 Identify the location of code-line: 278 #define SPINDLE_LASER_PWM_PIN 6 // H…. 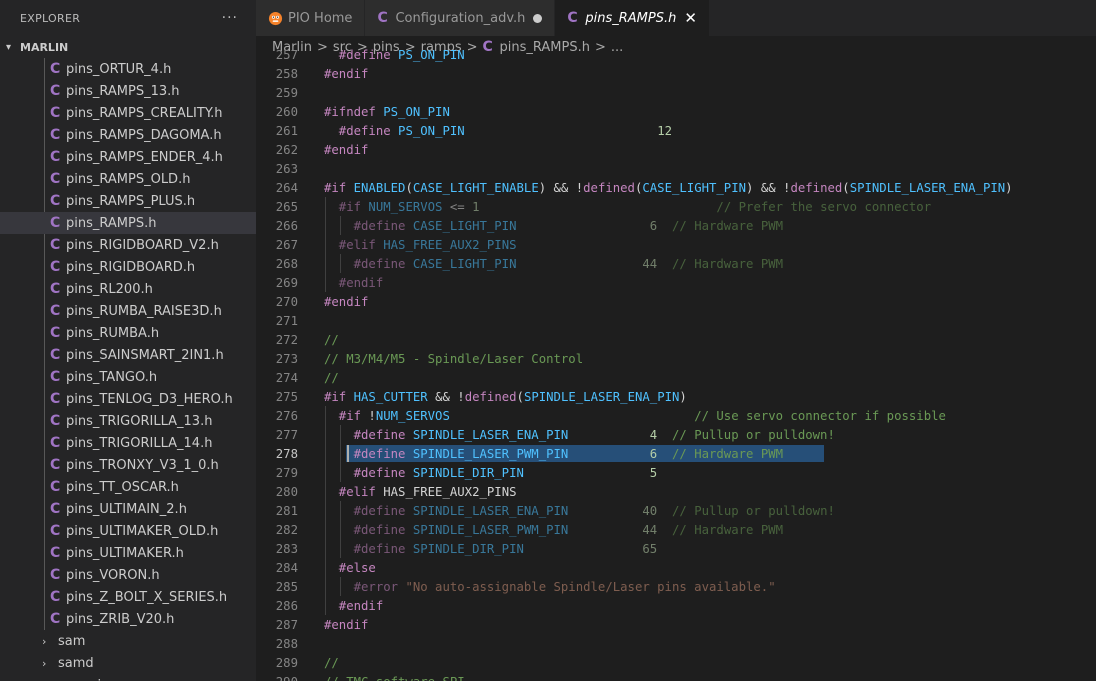
(676, 453).